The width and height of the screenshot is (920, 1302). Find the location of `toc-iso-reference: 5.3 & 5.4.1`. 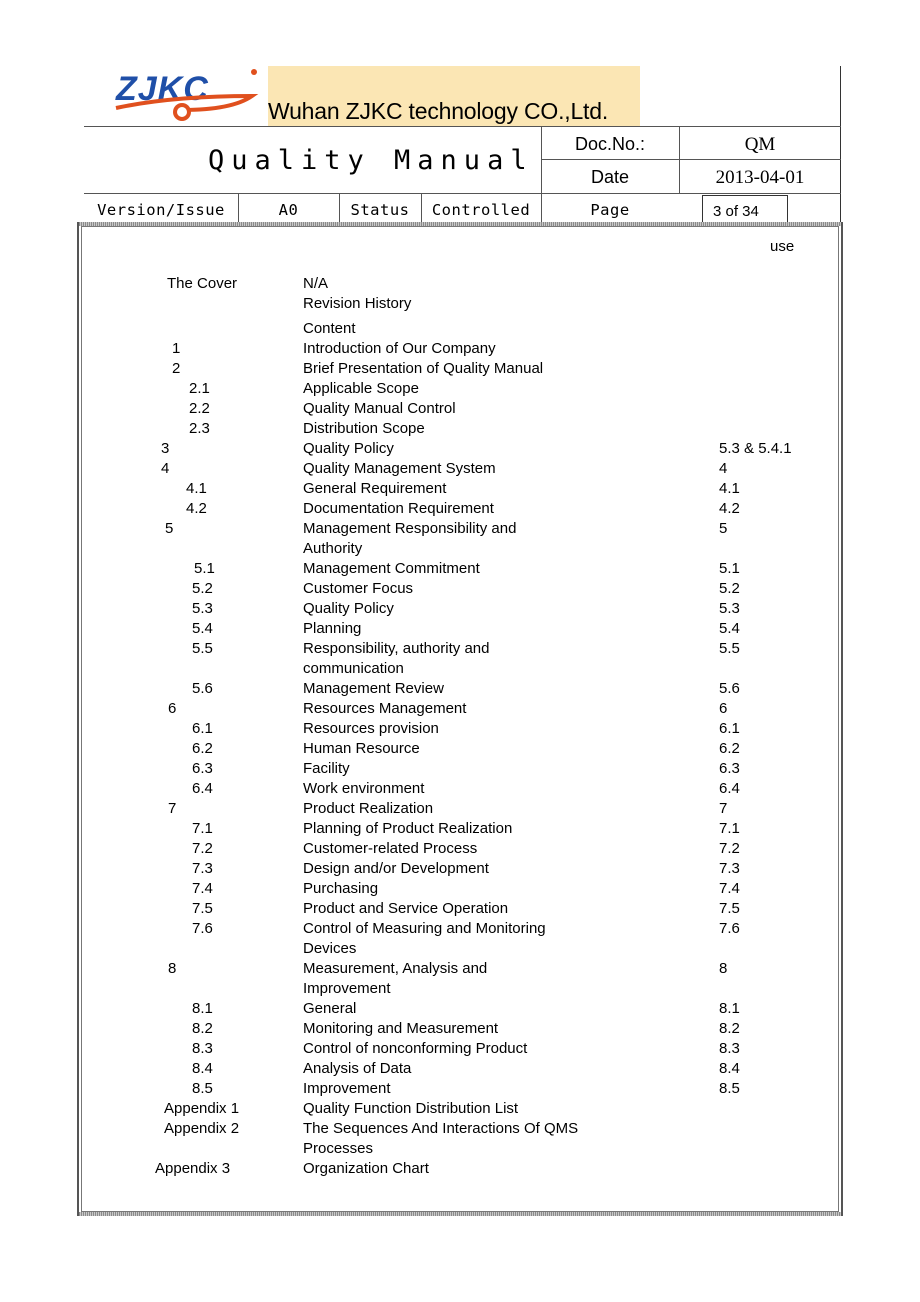

toc-iso-reference: 5.3 & 5.4.1 is located at coordinates (755, 448).